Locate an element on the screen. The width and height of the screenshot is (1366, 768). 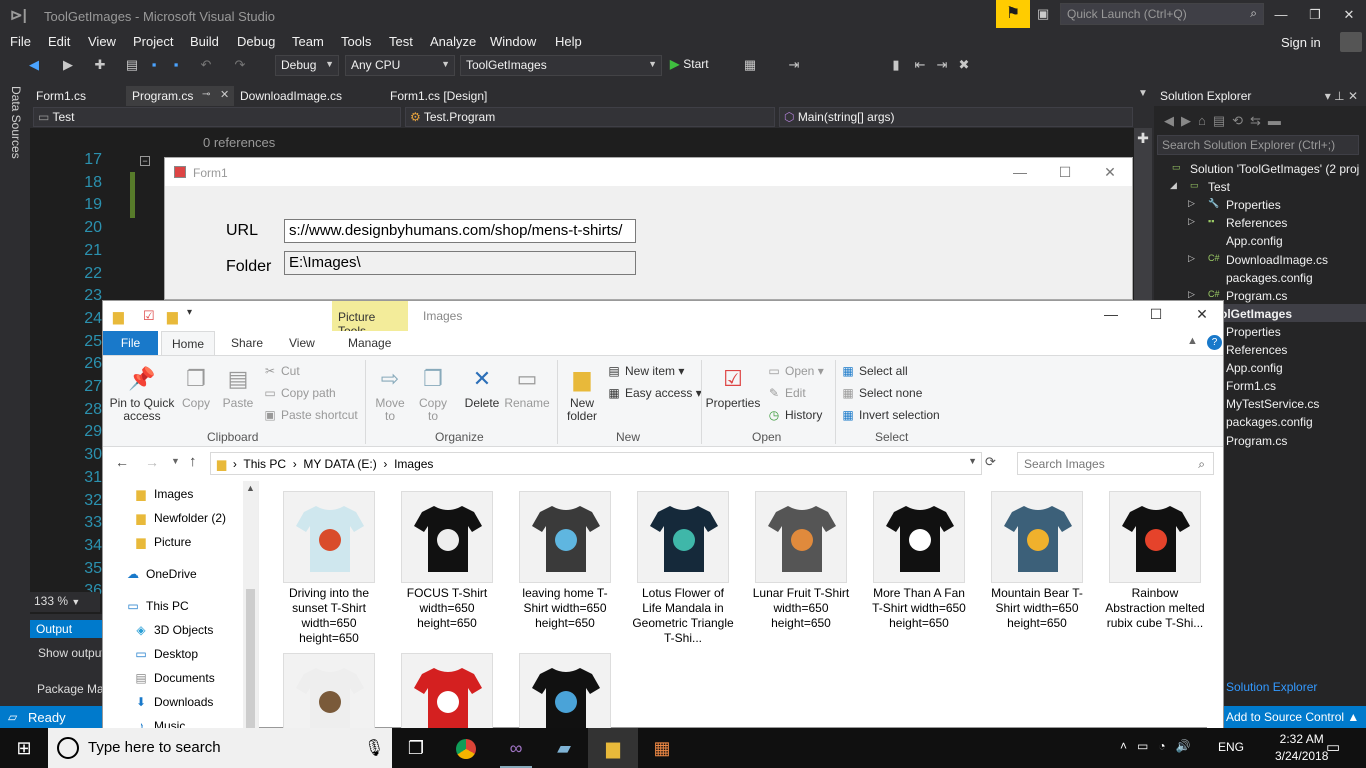
form1-minimize-button: — is located at coordinates (1020, 172).